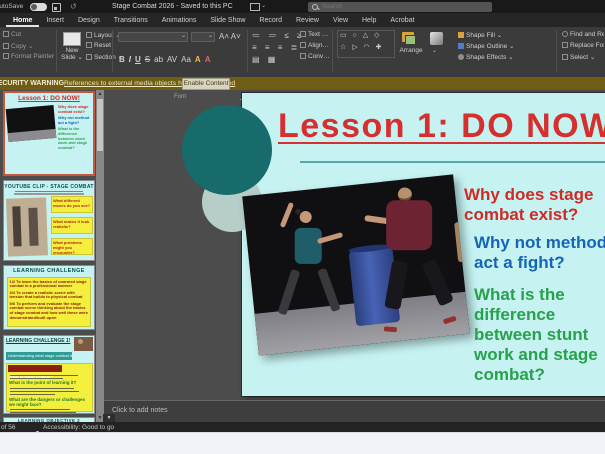 This screenshot has width=605, height=454. Describe the element at coordinates (71, 224) in the screenshot. I see `thumb2-note2: What makes it look realistic?` at that location.